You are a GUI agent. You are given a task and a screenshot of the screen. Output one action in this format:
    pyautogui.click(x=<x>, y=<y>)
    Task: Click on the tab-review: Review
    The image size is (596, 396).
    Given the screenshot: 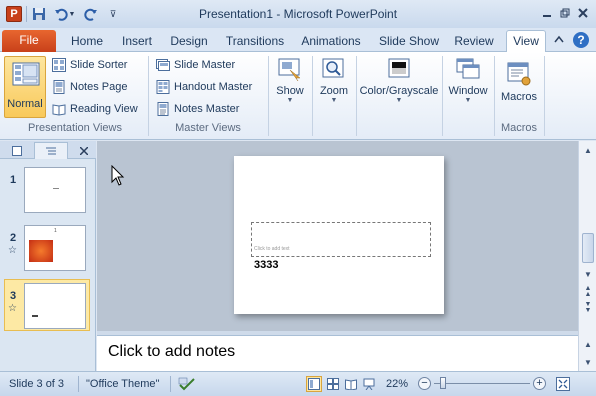 What is the action you would take?
    pyautogui.click(x=474, y=42)
    